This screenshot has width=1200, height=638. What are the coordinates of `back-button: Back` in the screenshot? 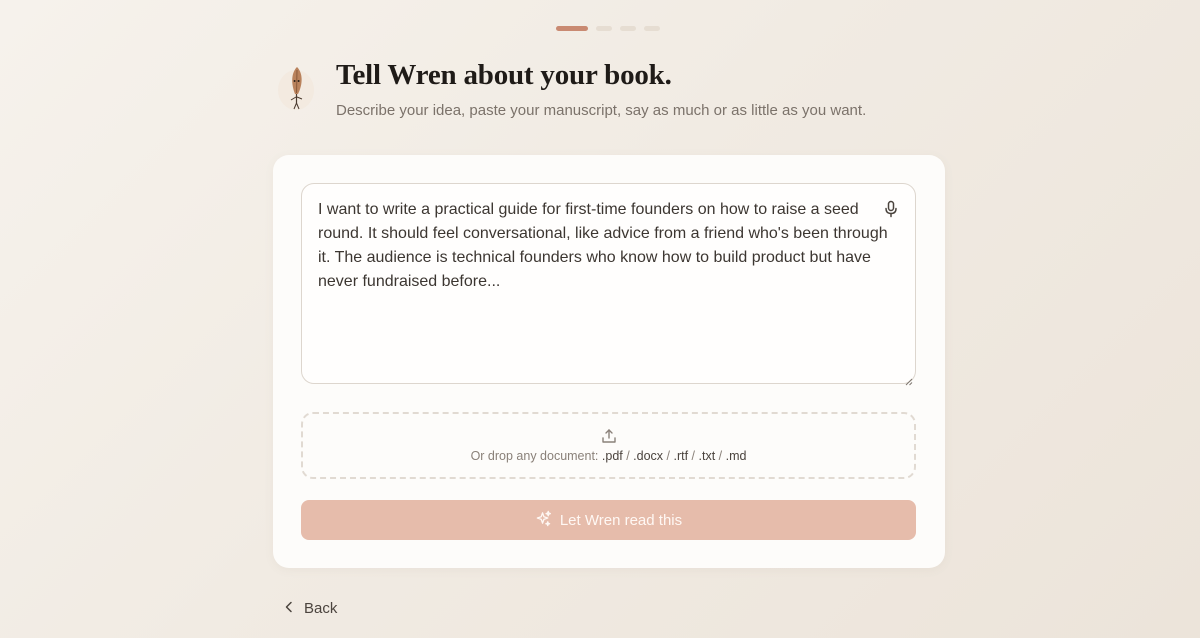 It's located at (310, 608).